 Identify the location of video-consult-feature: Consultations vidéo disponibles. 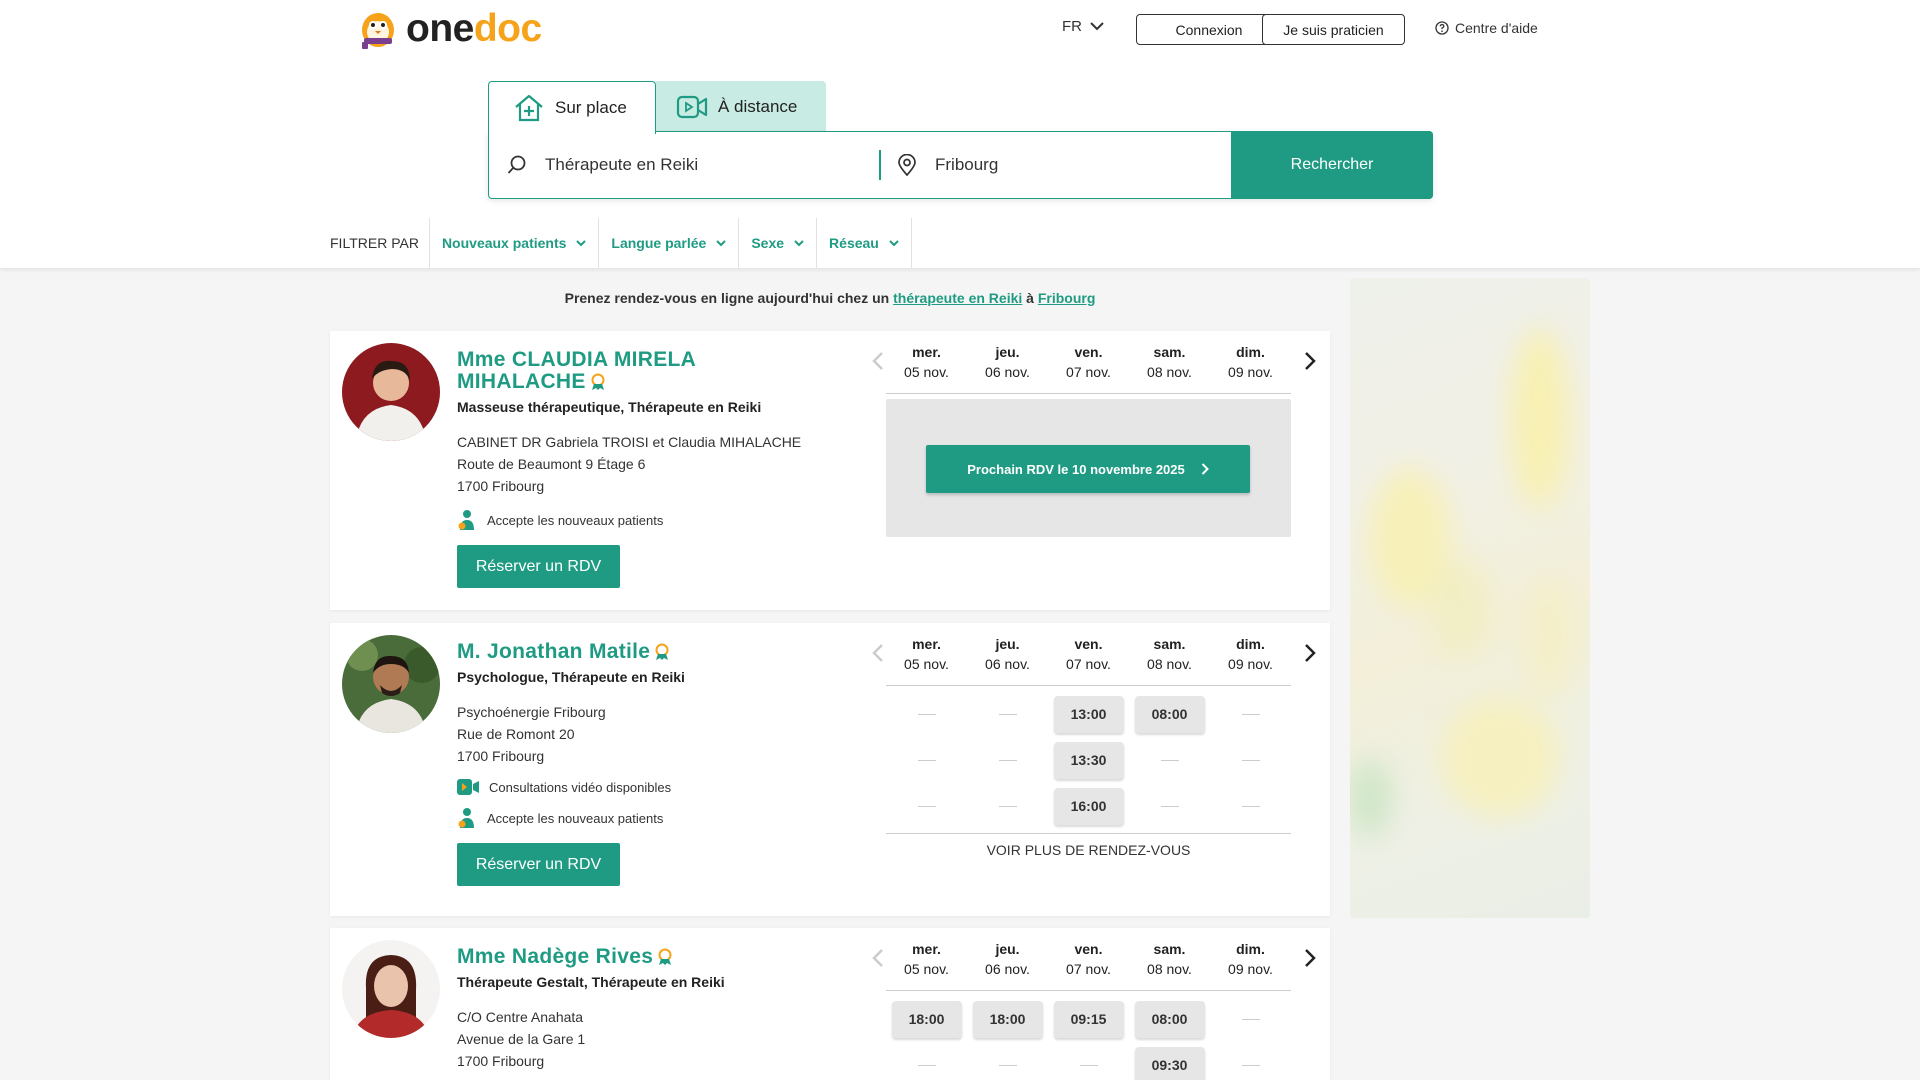
(642, 787).